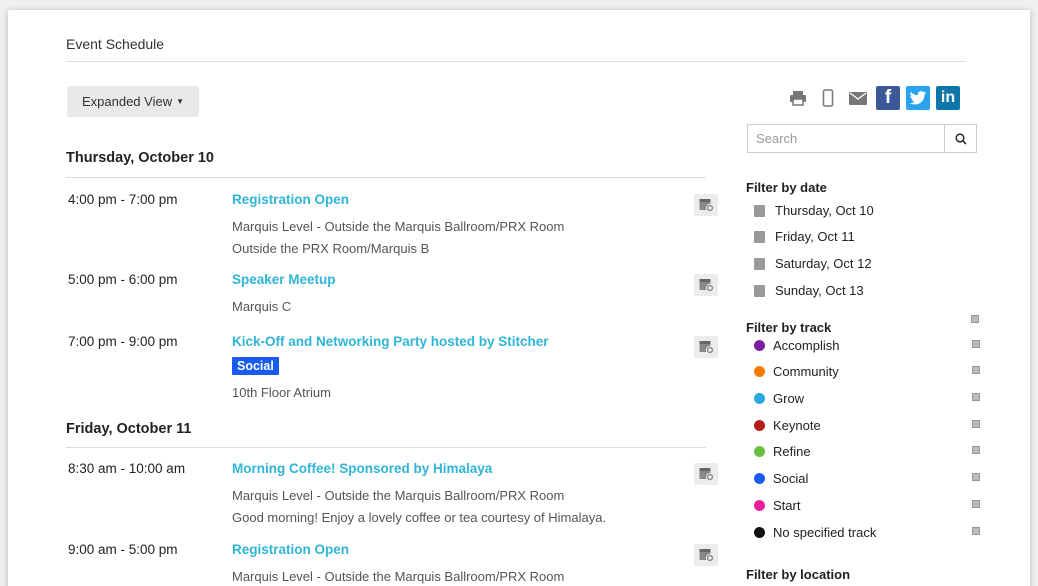 This screenshot has width=1038, height=586. Describe the element at coordinates (867, 505) in the screenshot. I see `track-filter-item: Start` at that location.